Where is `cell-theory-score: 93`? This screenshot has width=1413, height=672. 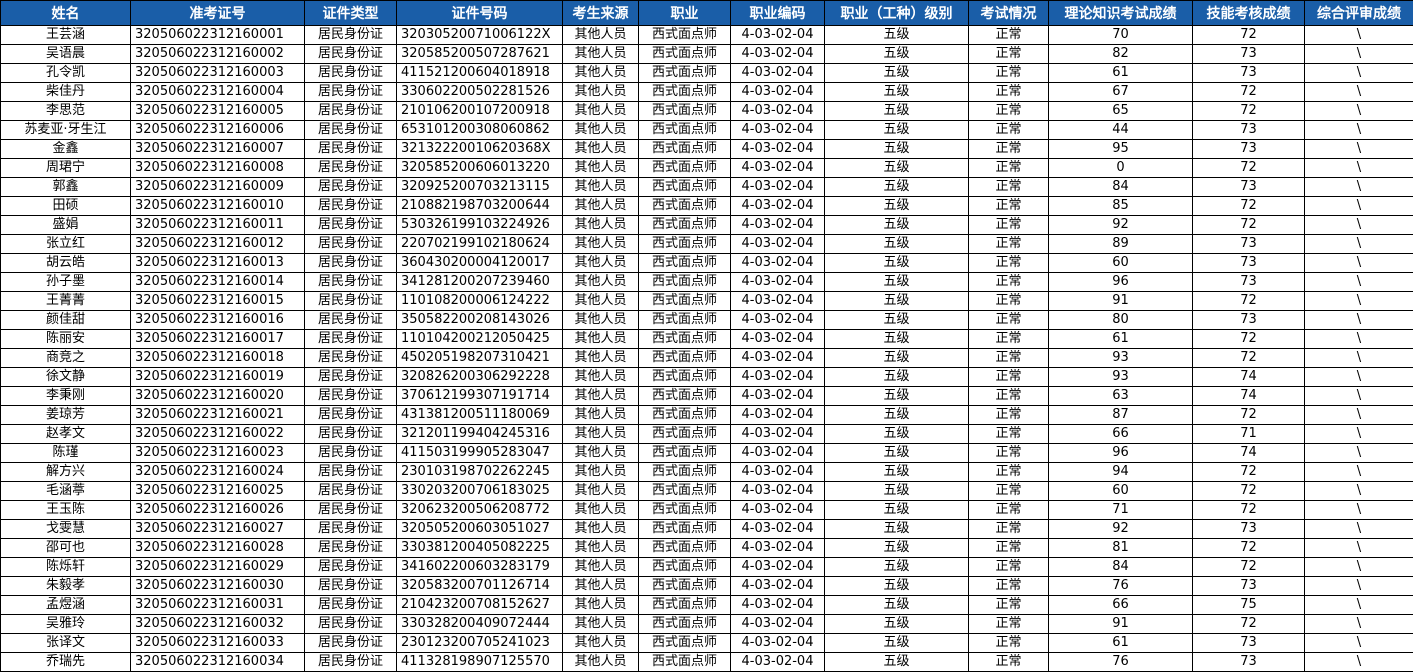
cell-theory-score: 93 is located at coordinates (1121, 358).